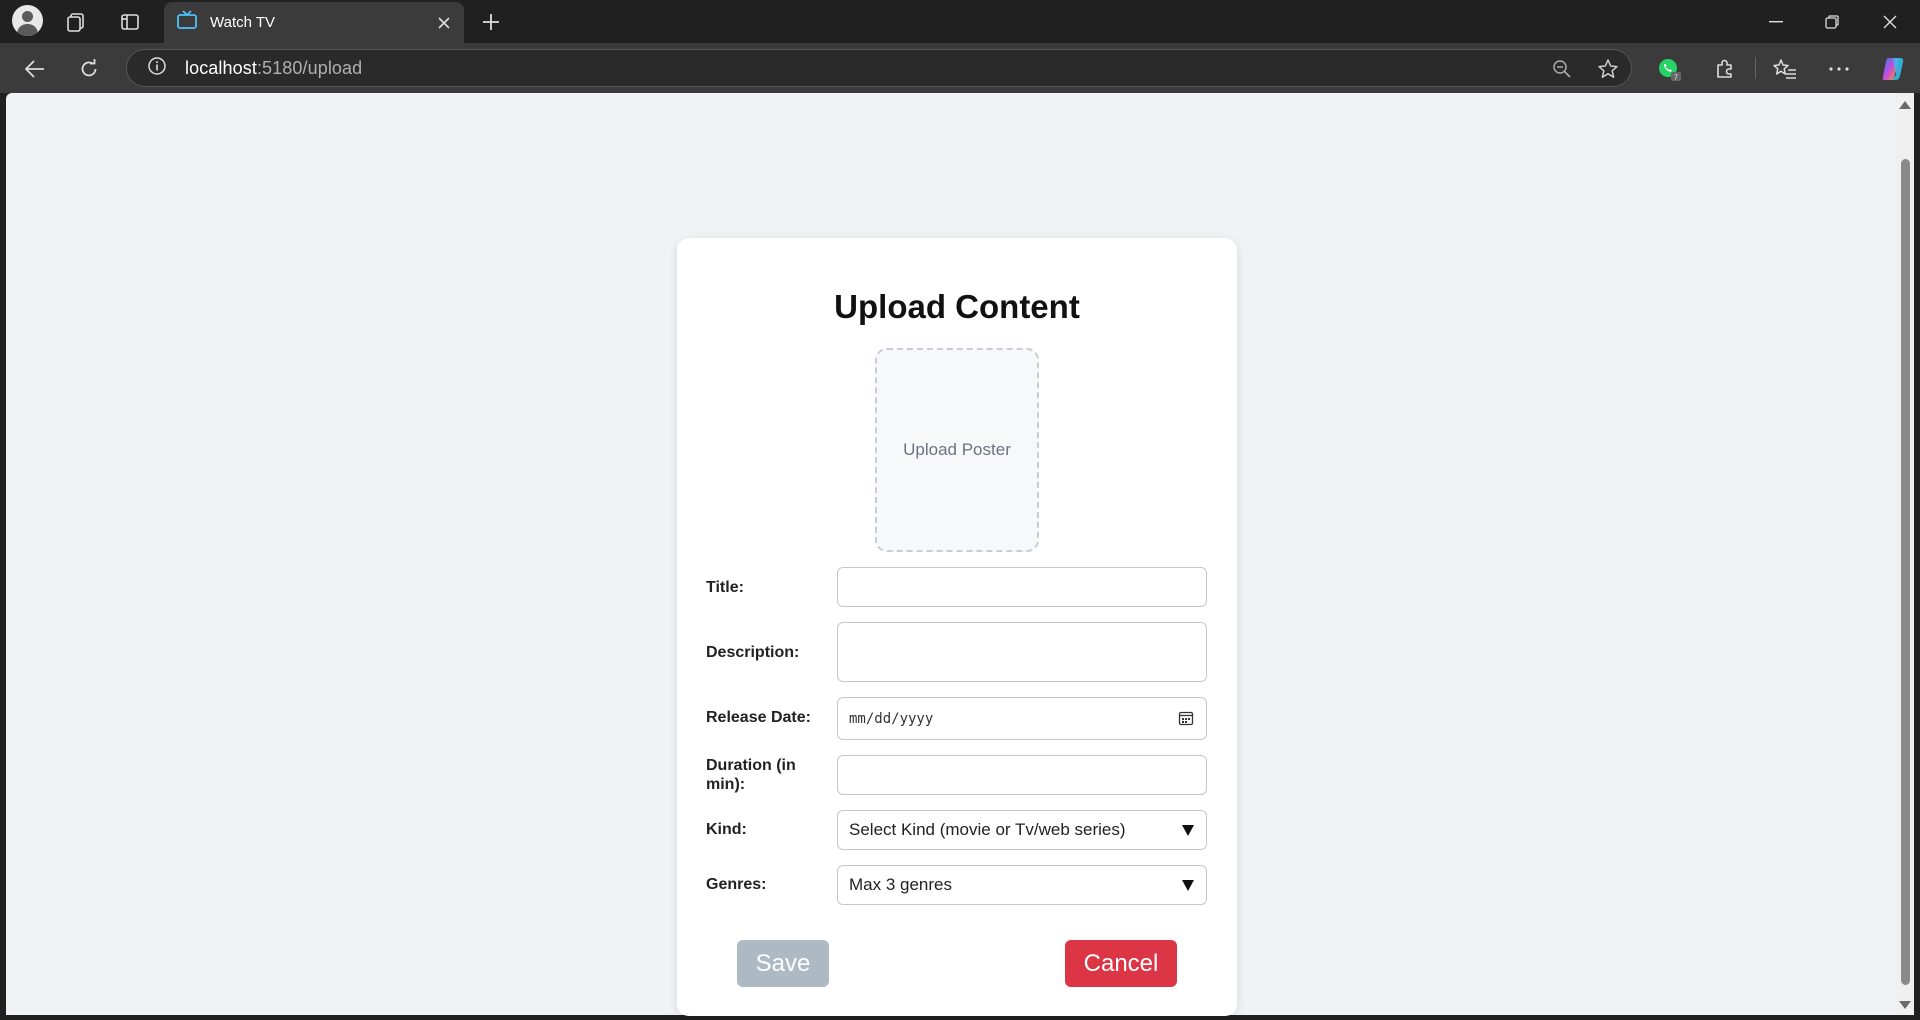  What do you see at coordinates (444, 23) in the screenshot?
I see `close-tab-icon` at bounding box center [444, 23].